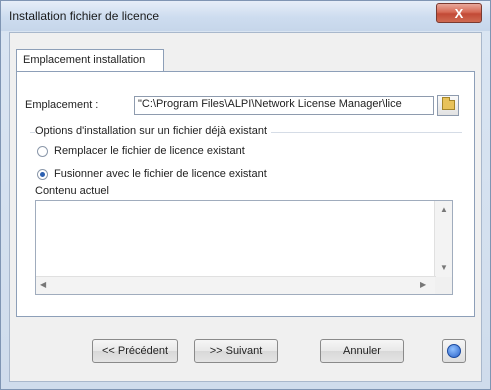  What do you see at coordinates (443, 285) in the screenshot?
I see `scroll-corner` at bounding box center [443, 285].